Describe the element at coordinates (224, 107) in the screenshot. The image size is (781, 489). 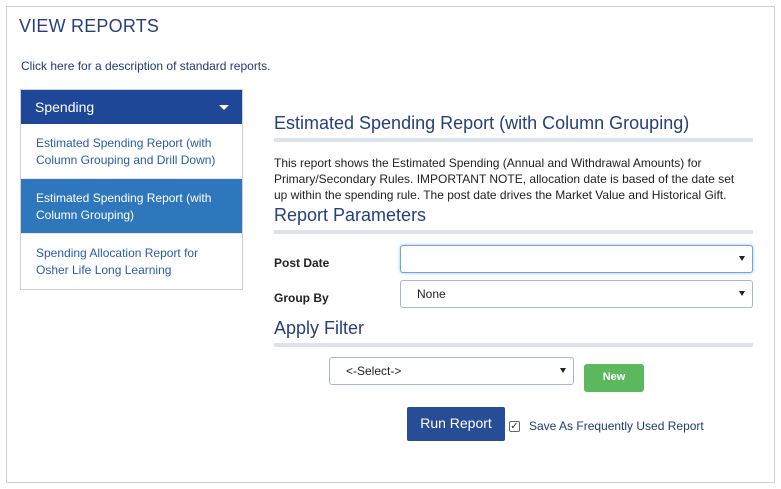
I see `caret-down-icon` at that location.